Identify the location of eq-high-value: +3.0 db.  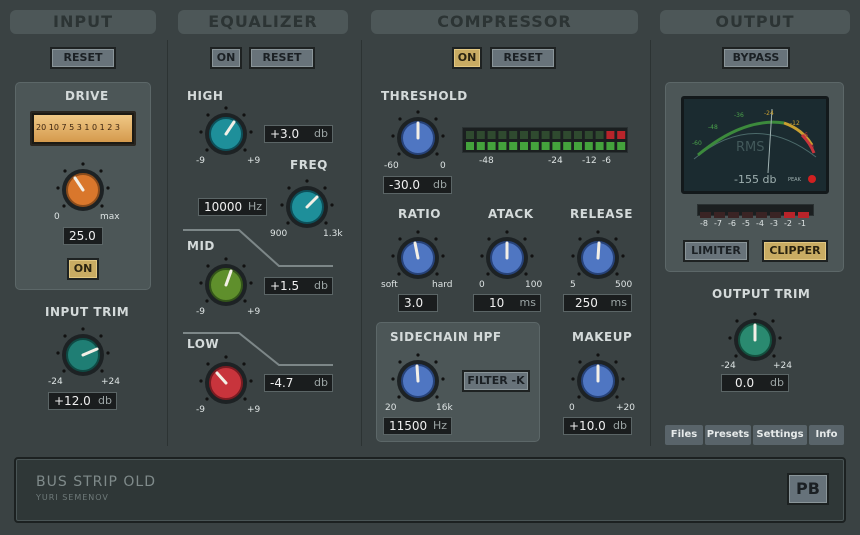
(298, 134).